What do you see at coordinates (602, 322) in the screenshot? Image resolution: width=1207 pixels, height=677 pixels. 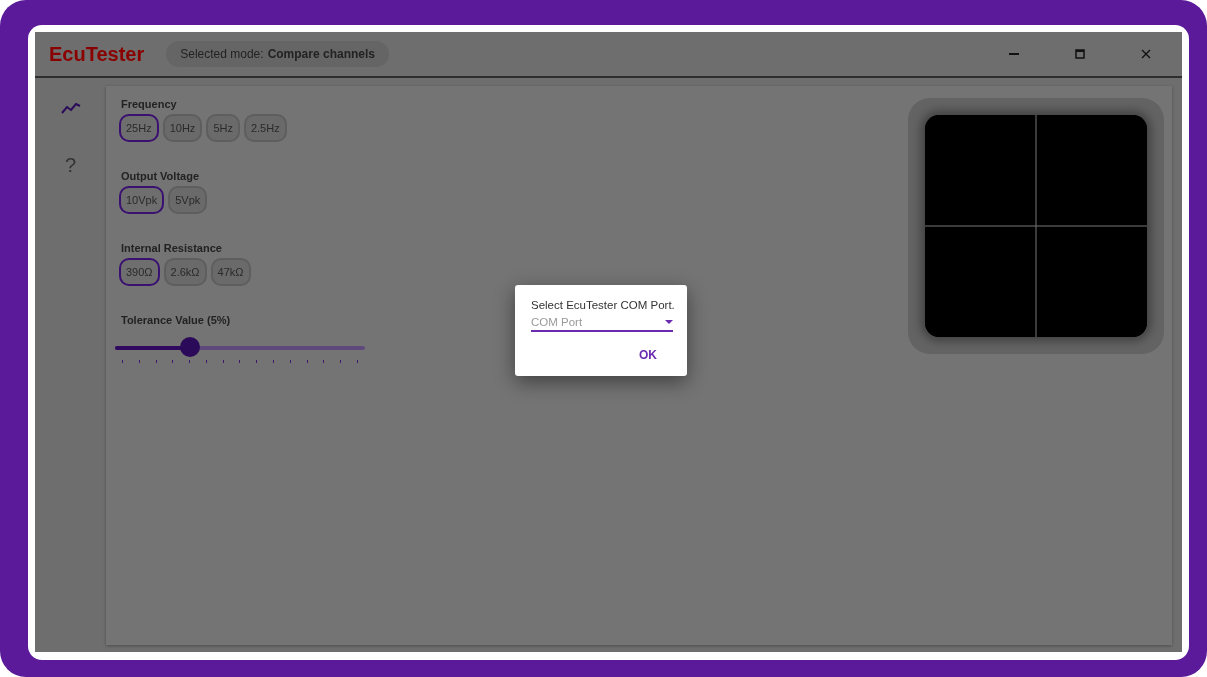 I see `com-port-select: COM Port` at bounding box center [602, 322].